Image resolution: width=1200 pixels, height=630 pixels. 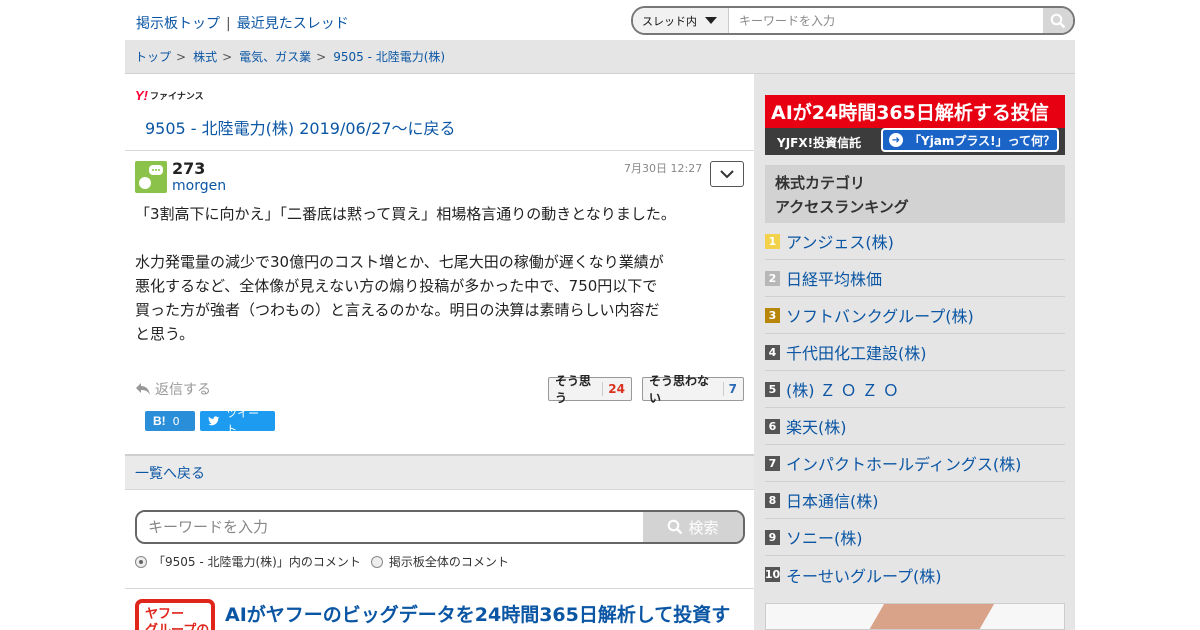 I want to click on hatena-count: 0, so click(x=176, y=421).